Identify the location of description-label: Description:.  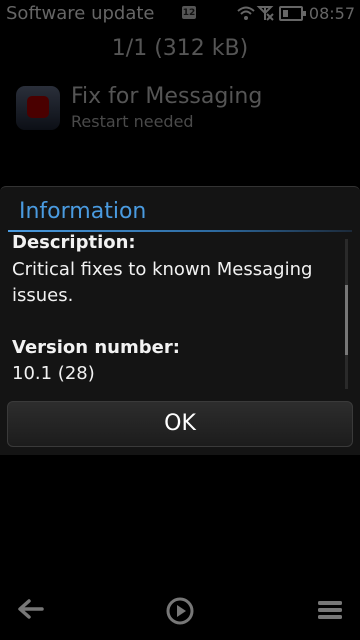
(74, 242).